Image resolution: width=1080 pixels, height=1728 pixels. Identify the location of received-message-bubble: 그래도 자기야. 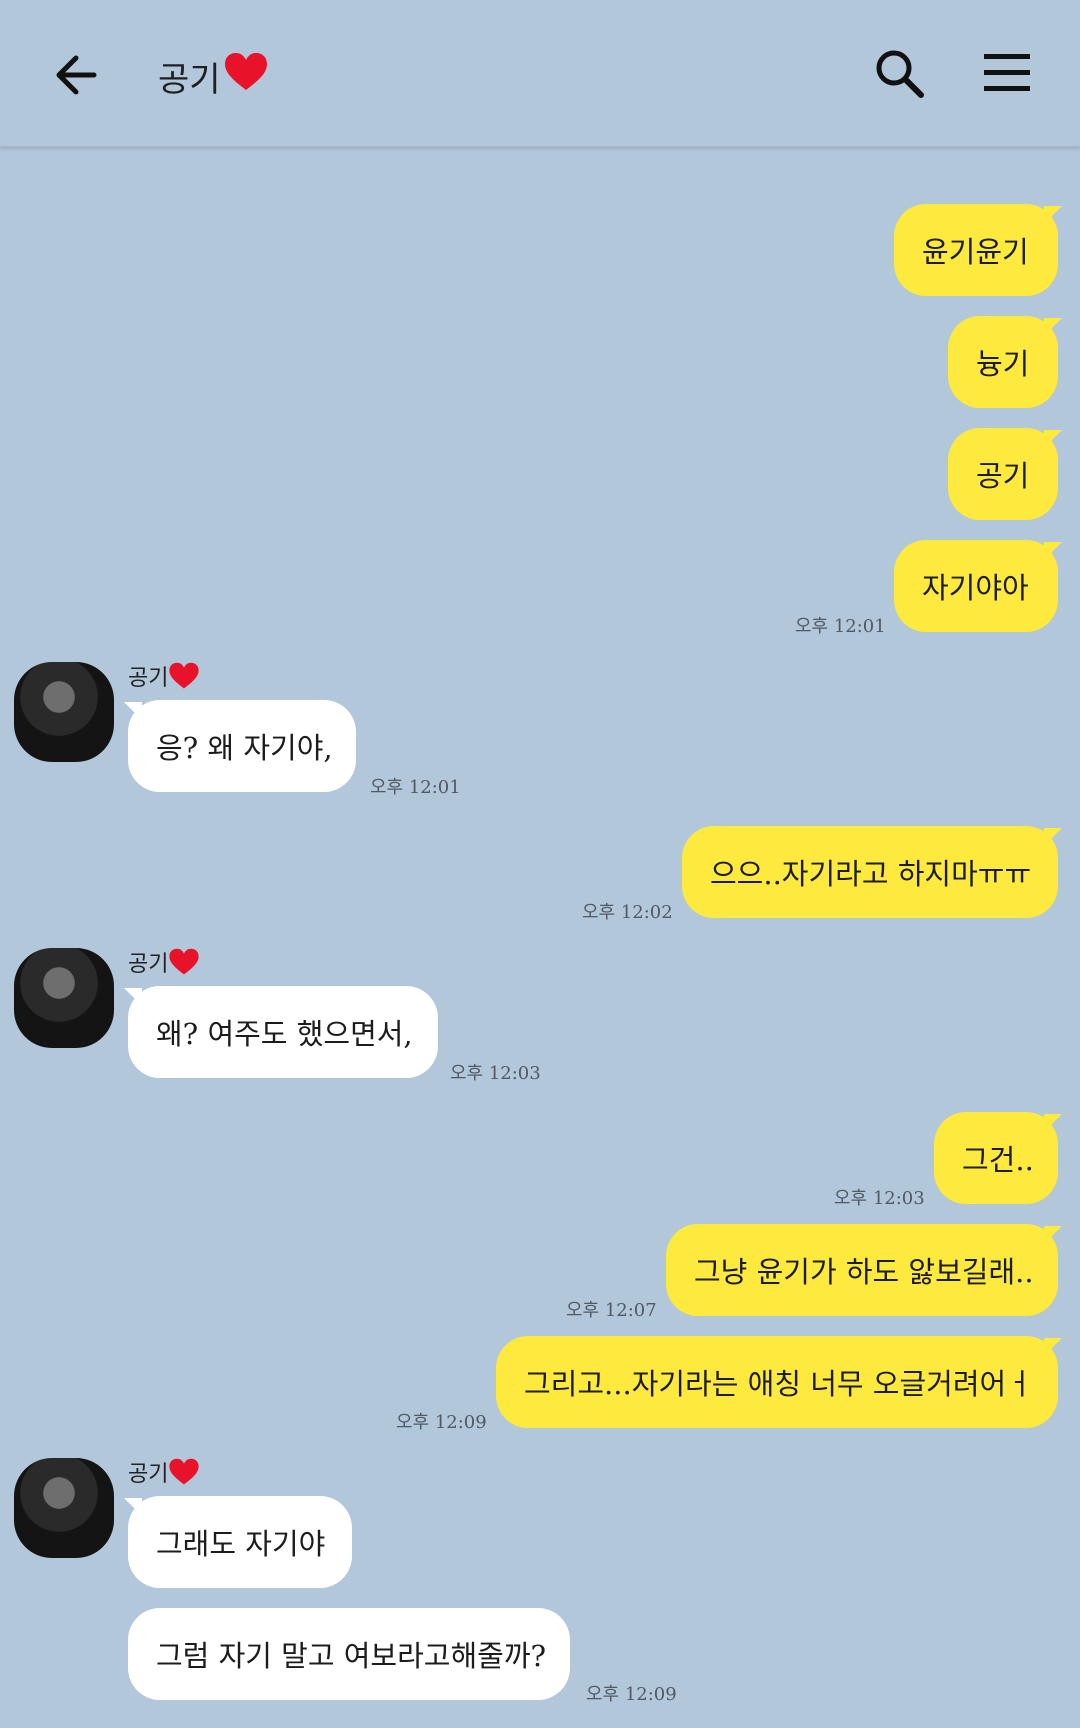
(240, 1542).